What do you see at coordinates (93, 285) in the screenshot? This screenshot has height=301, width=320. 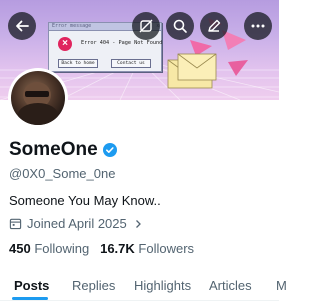 I see `tab-replies: Replies` at bounding box center [93, 285].